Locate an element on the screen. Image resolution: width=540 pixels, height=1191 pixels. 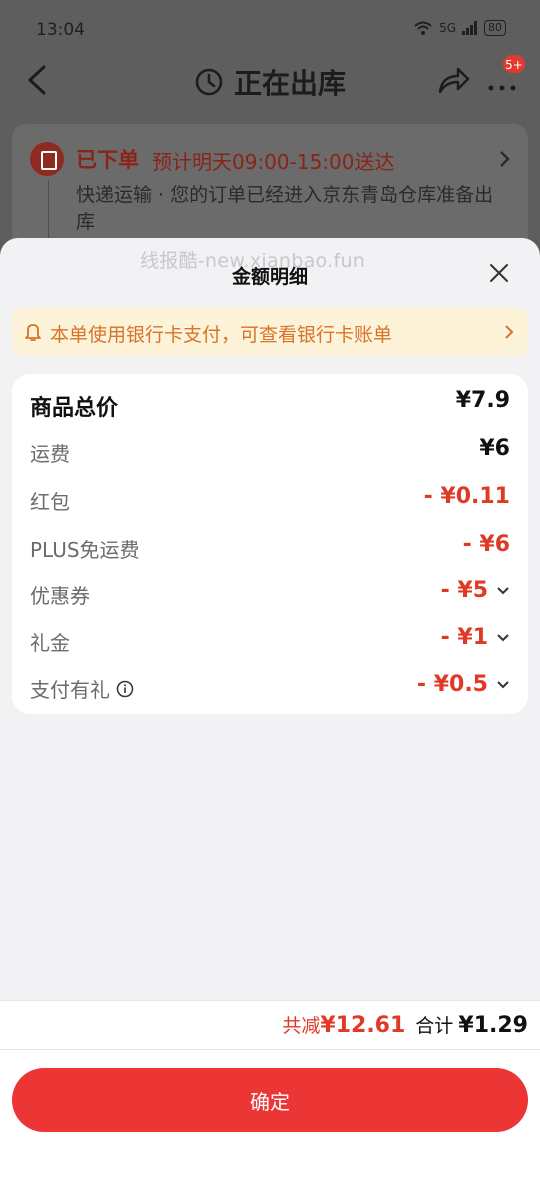
order-status: 已下单 is located at coordinates (107, 160).